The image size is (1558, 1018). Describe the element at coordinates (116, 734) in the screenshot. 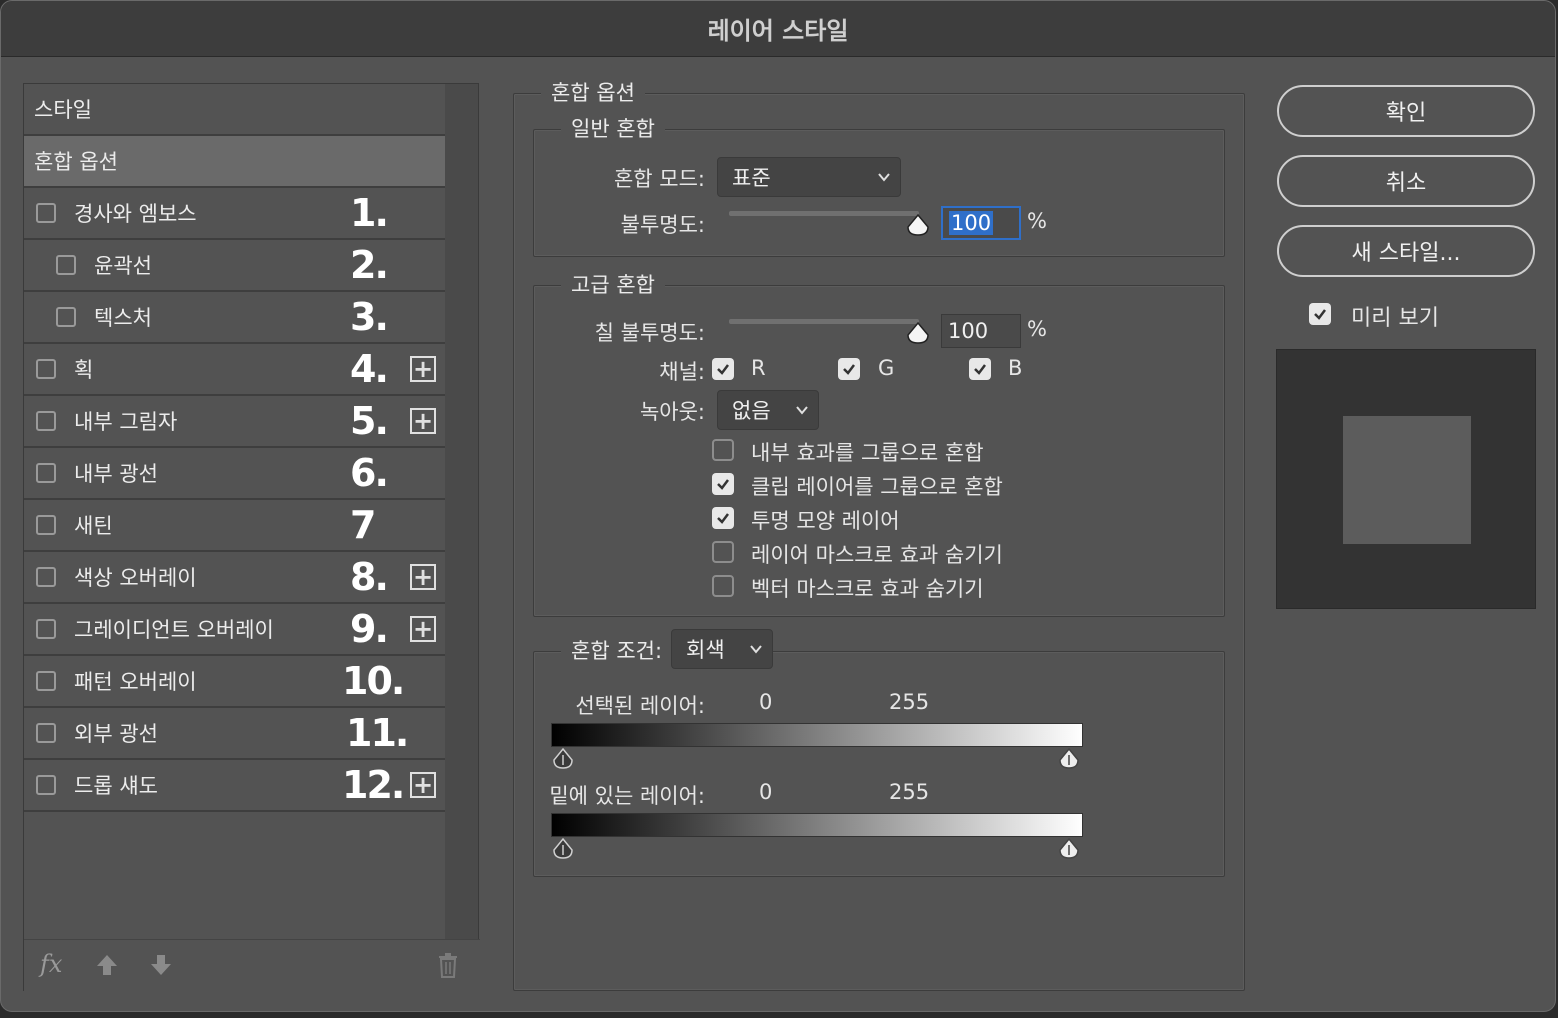

I see `style-item-label: 외부 광선` at that location.